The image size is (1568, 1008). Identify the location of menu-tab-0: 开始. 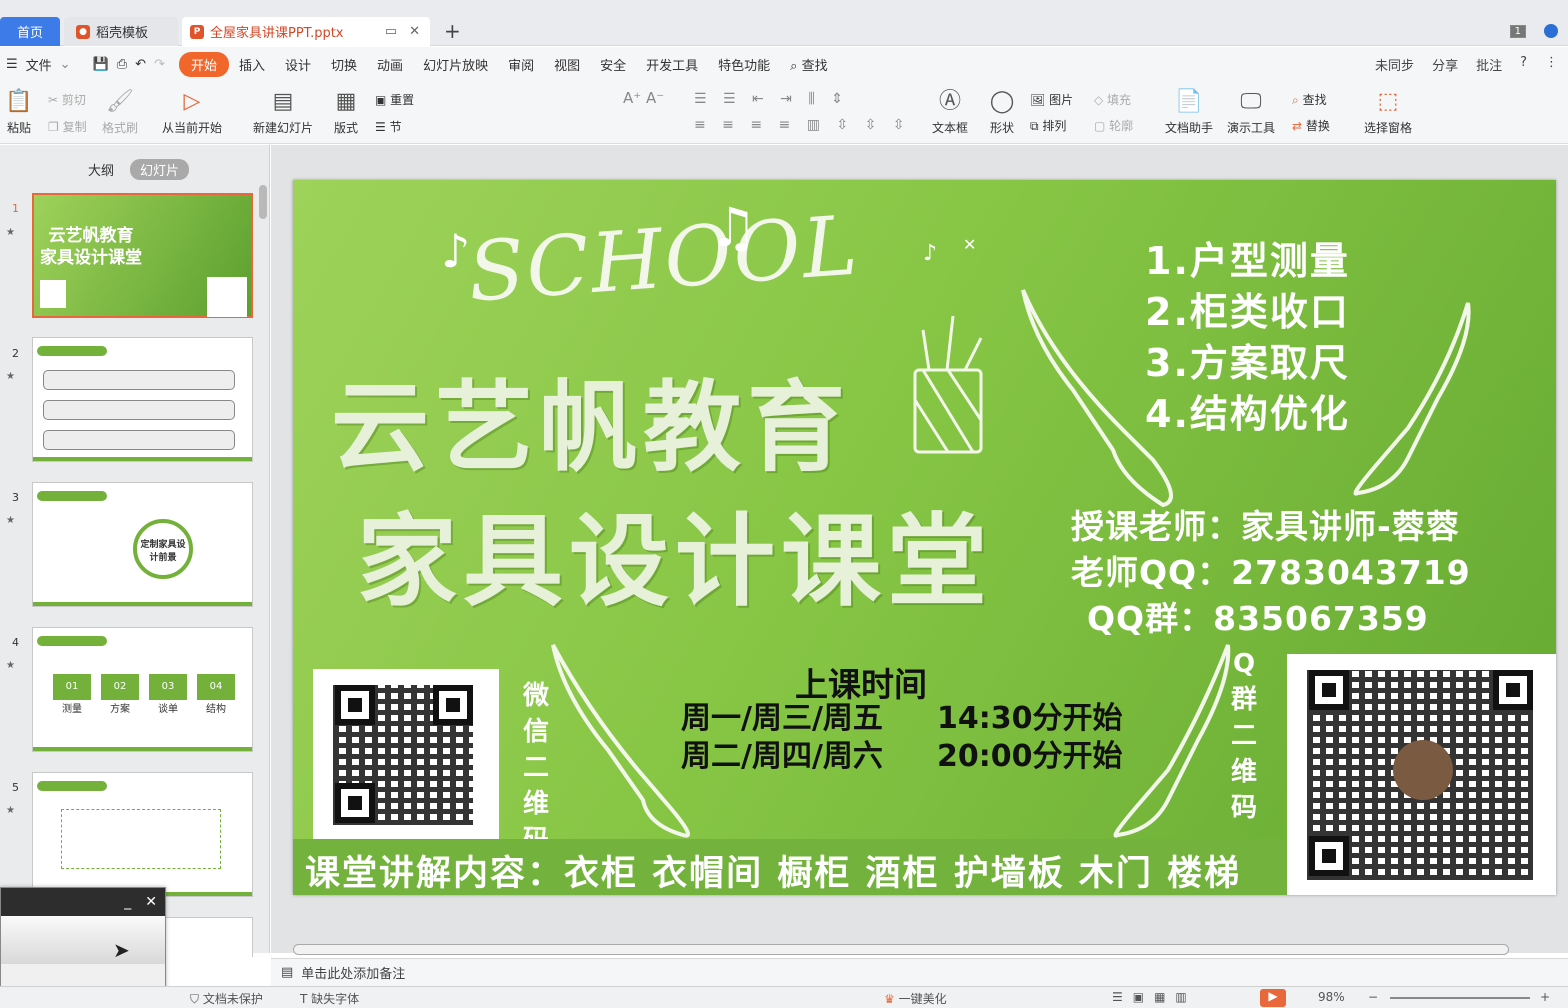
(203, 64).